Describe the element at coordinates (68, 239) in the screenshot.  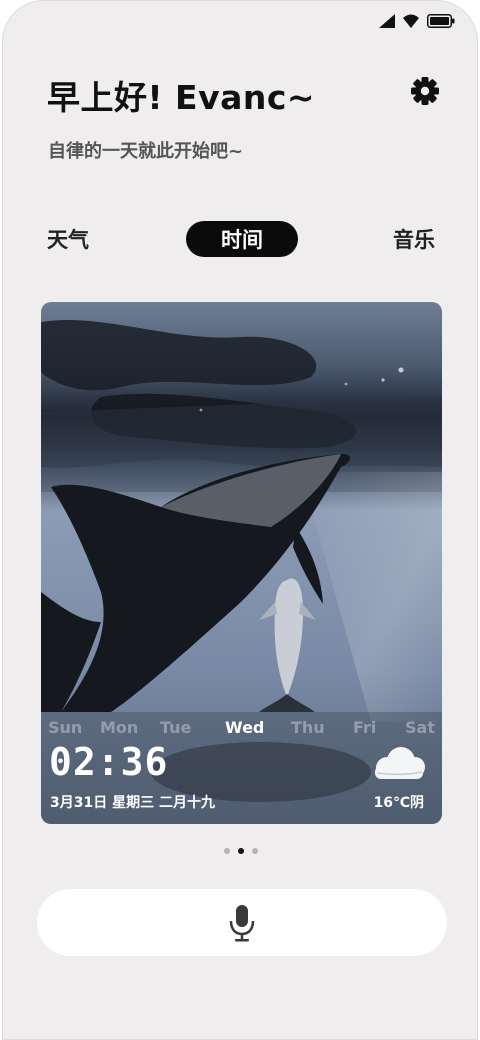
I see `tab-weather: 天气` at that location.